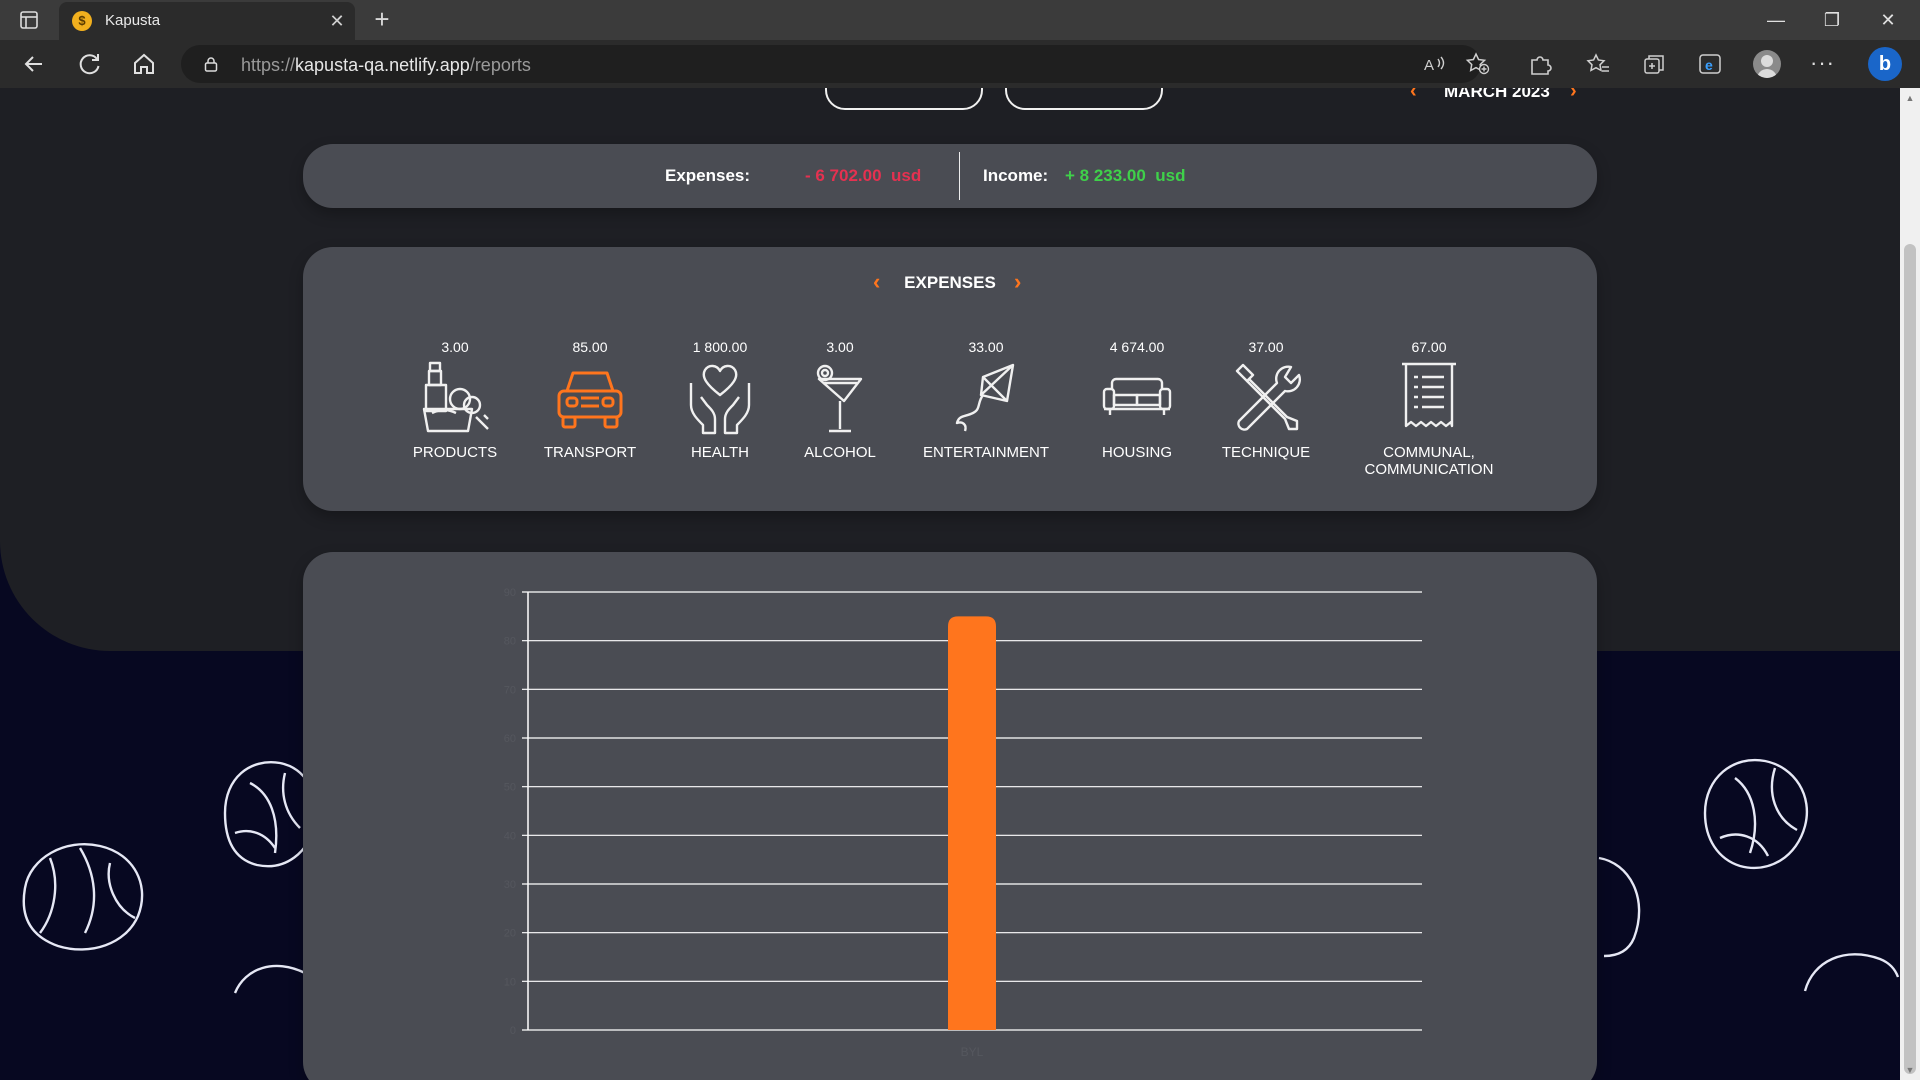 The height and width of the screenshot is (1080, 1920). I want to click on category-mode-switcher: ‹ EXPENSES ›, so click(950, 283).